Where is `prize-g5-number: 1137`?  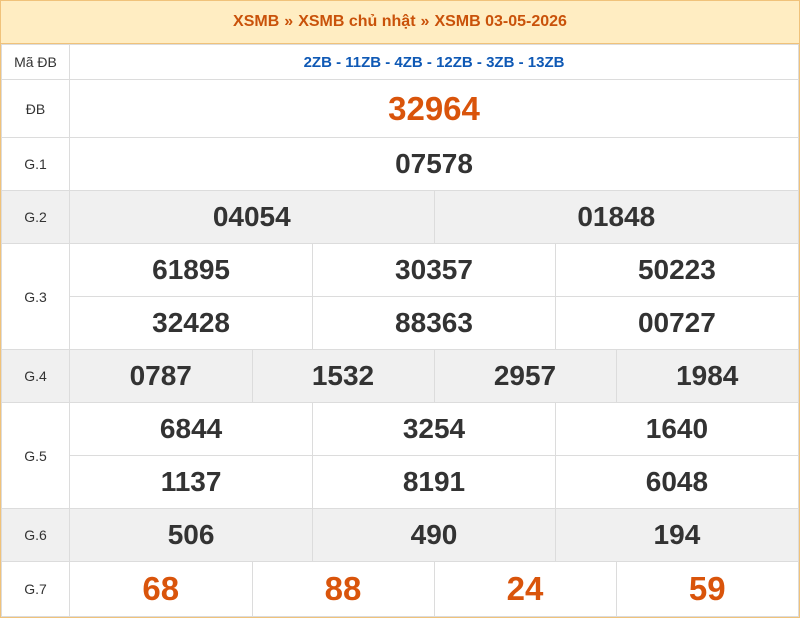 prize-g5-number: 1137 is located at coordinates (191, 481).